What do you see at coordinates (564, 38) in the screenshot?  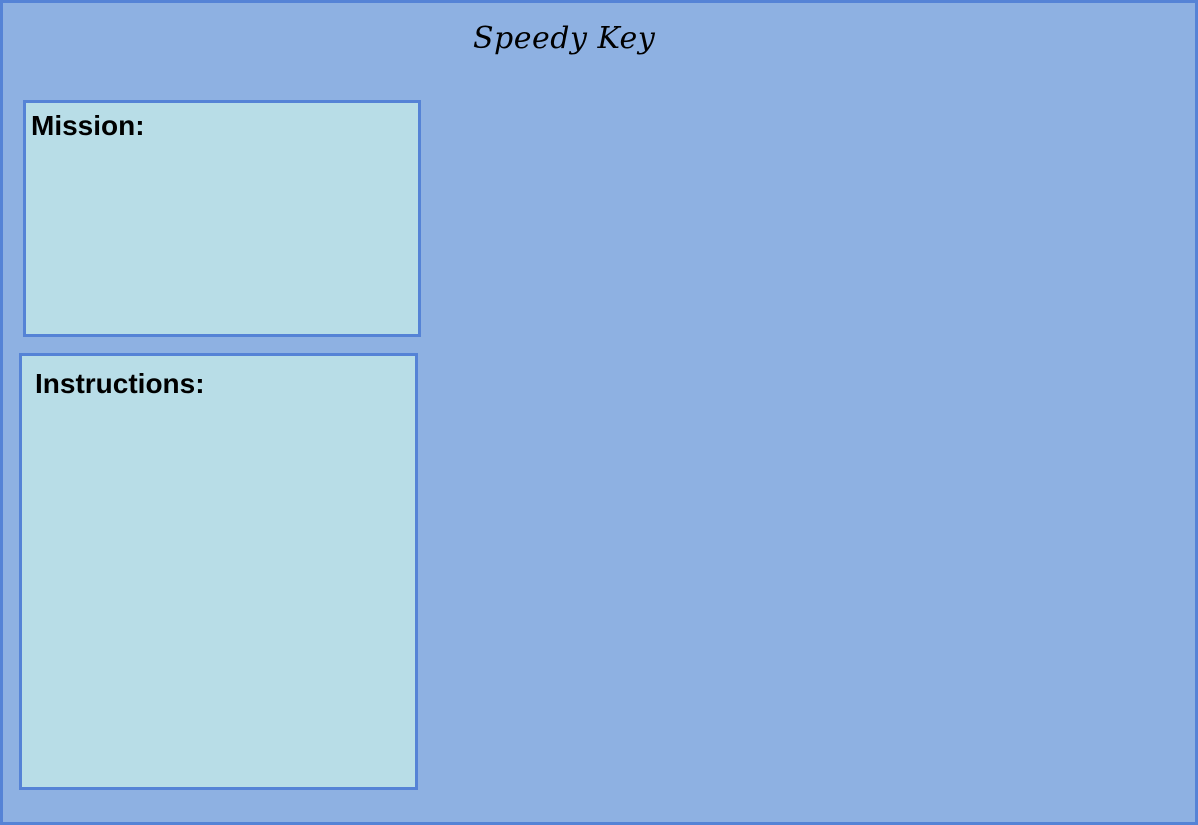 I see `app-title: Speedy Key` at bounding box center [564, 38].